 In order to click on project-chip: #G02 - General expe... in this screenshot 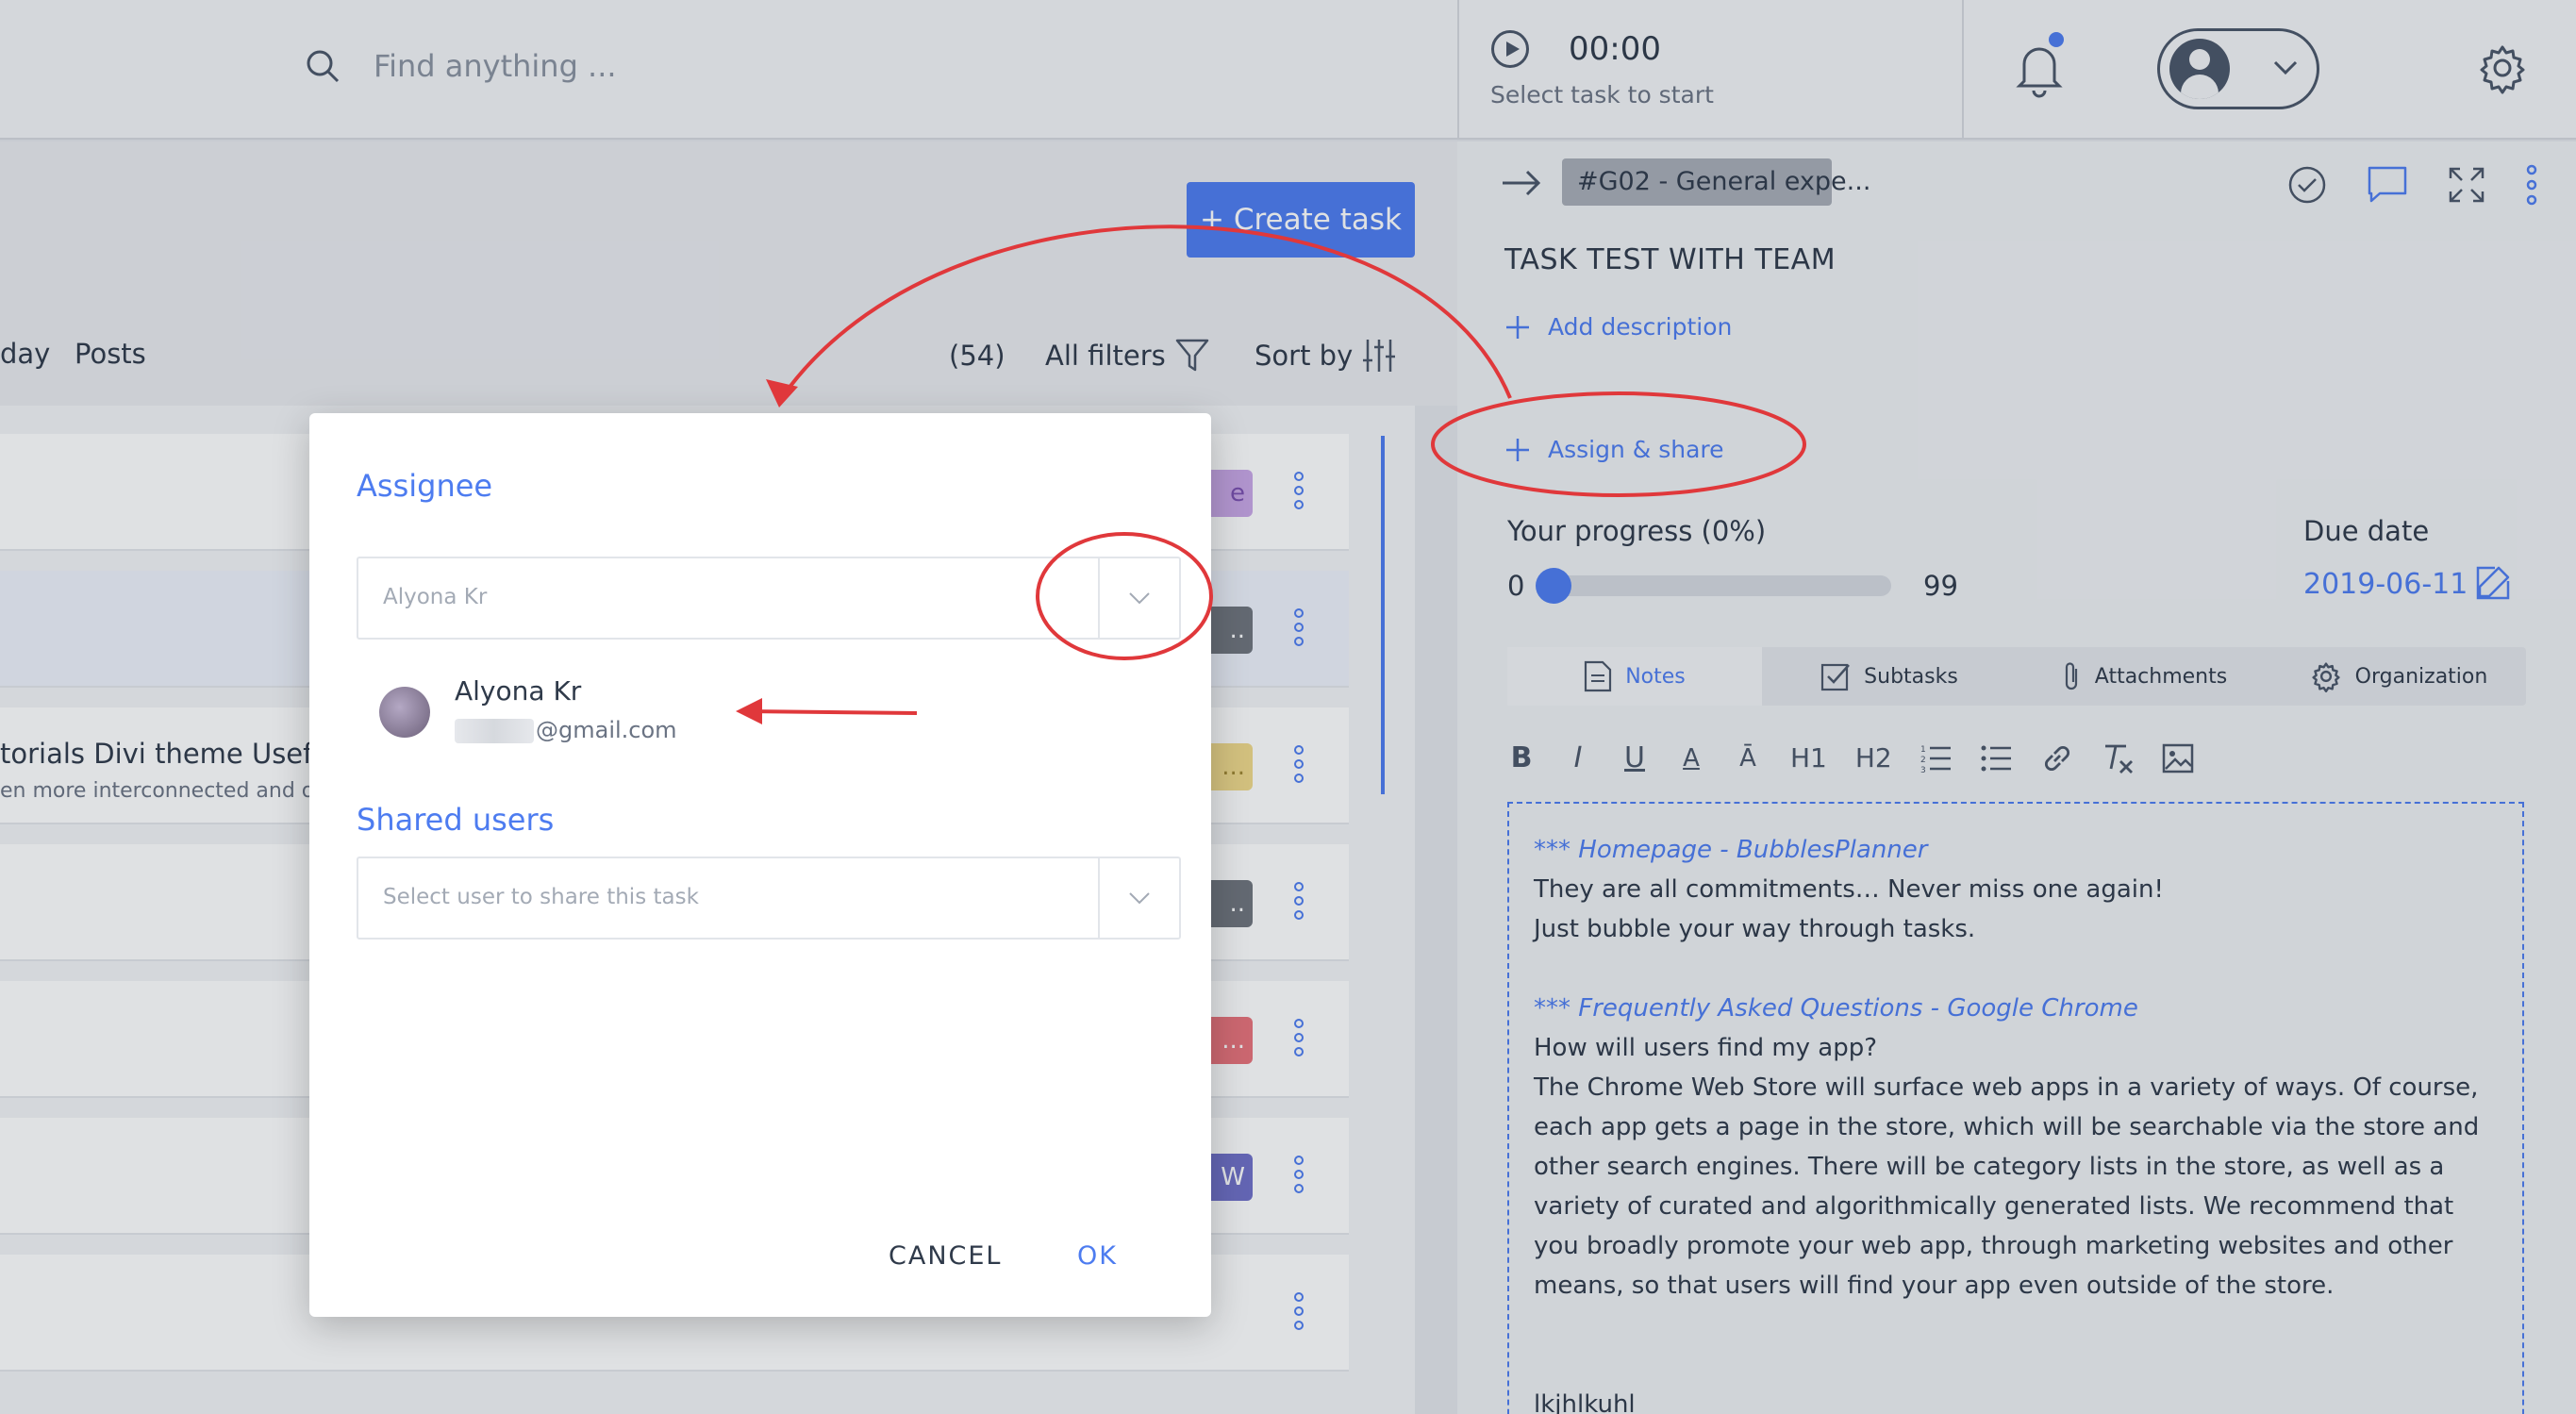, I will do `click(1716, 182)`.